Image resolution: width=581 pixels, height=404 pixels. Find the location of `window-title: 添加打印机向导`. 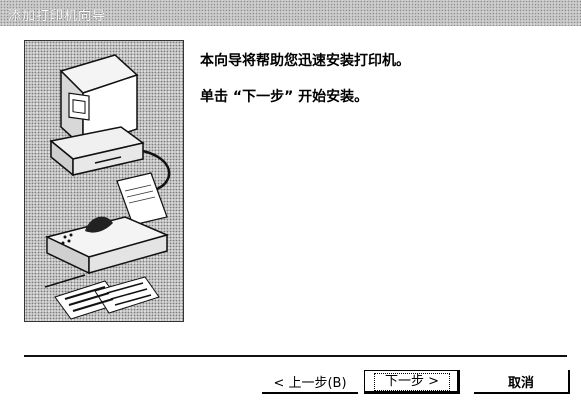

window-title: 添加打印机向导 is located at coordinates (57, 16).